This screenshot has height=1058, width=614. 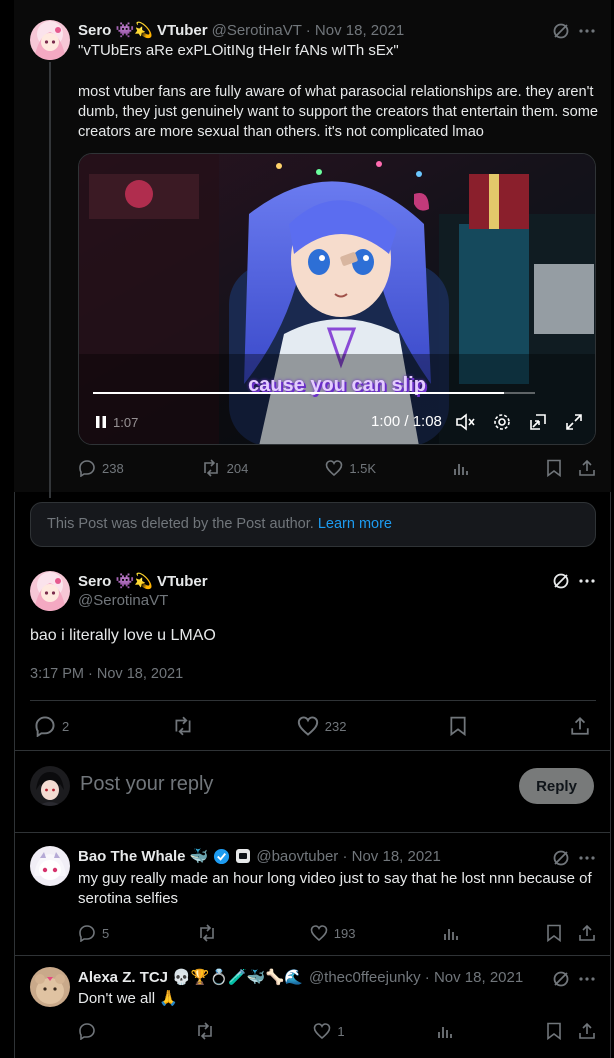 What do you see at coordinates (225, 468) in the screenshot?
I see `repost-button: 204` at bounding box center [225, 468].